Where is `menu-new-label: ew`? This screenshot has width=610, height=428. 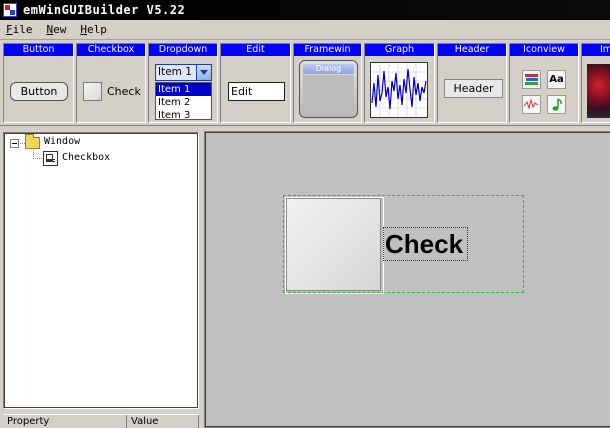
menu-new-label: ew is located at coordinates (60, 29).